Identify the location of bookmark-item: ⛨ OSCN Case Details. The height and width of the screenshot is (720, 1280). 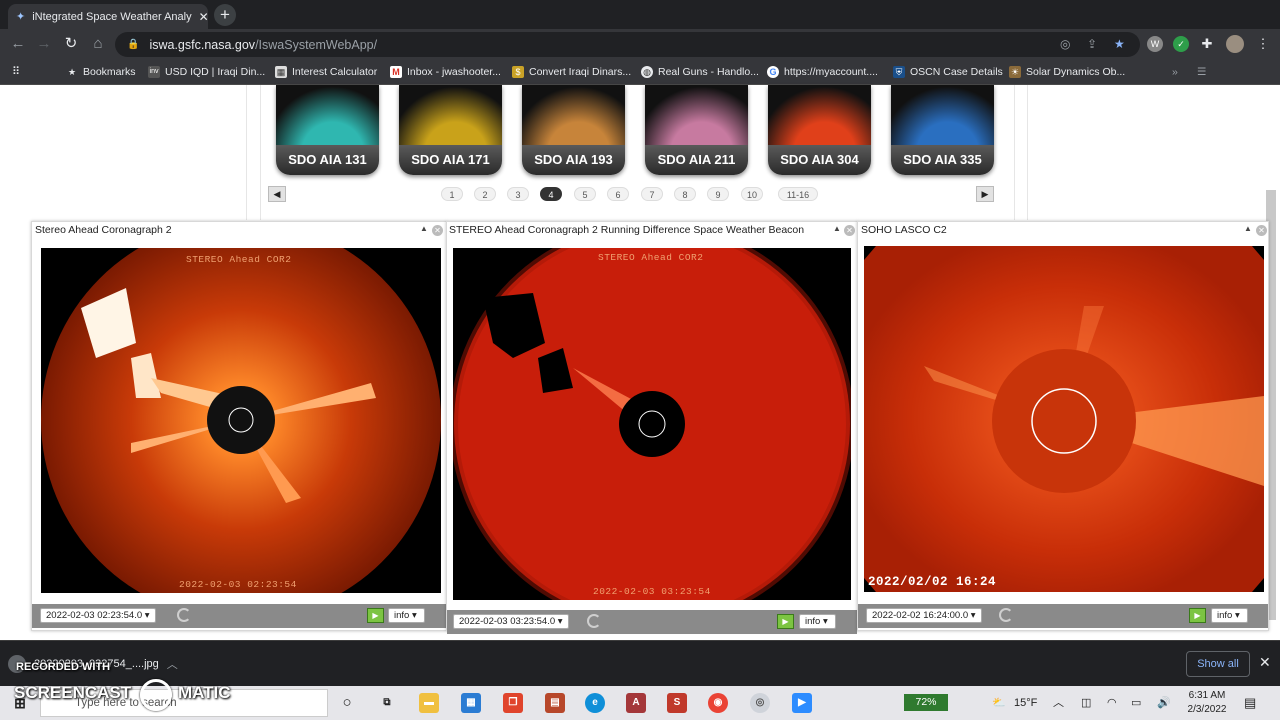
(948, 72).